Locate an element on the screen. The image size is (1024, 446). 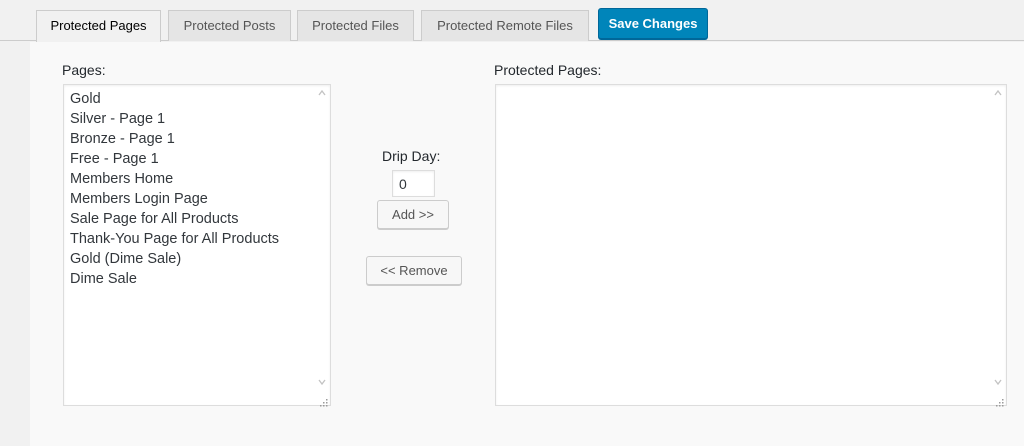
list-item: Members Home is located at coordinates (197, 179).